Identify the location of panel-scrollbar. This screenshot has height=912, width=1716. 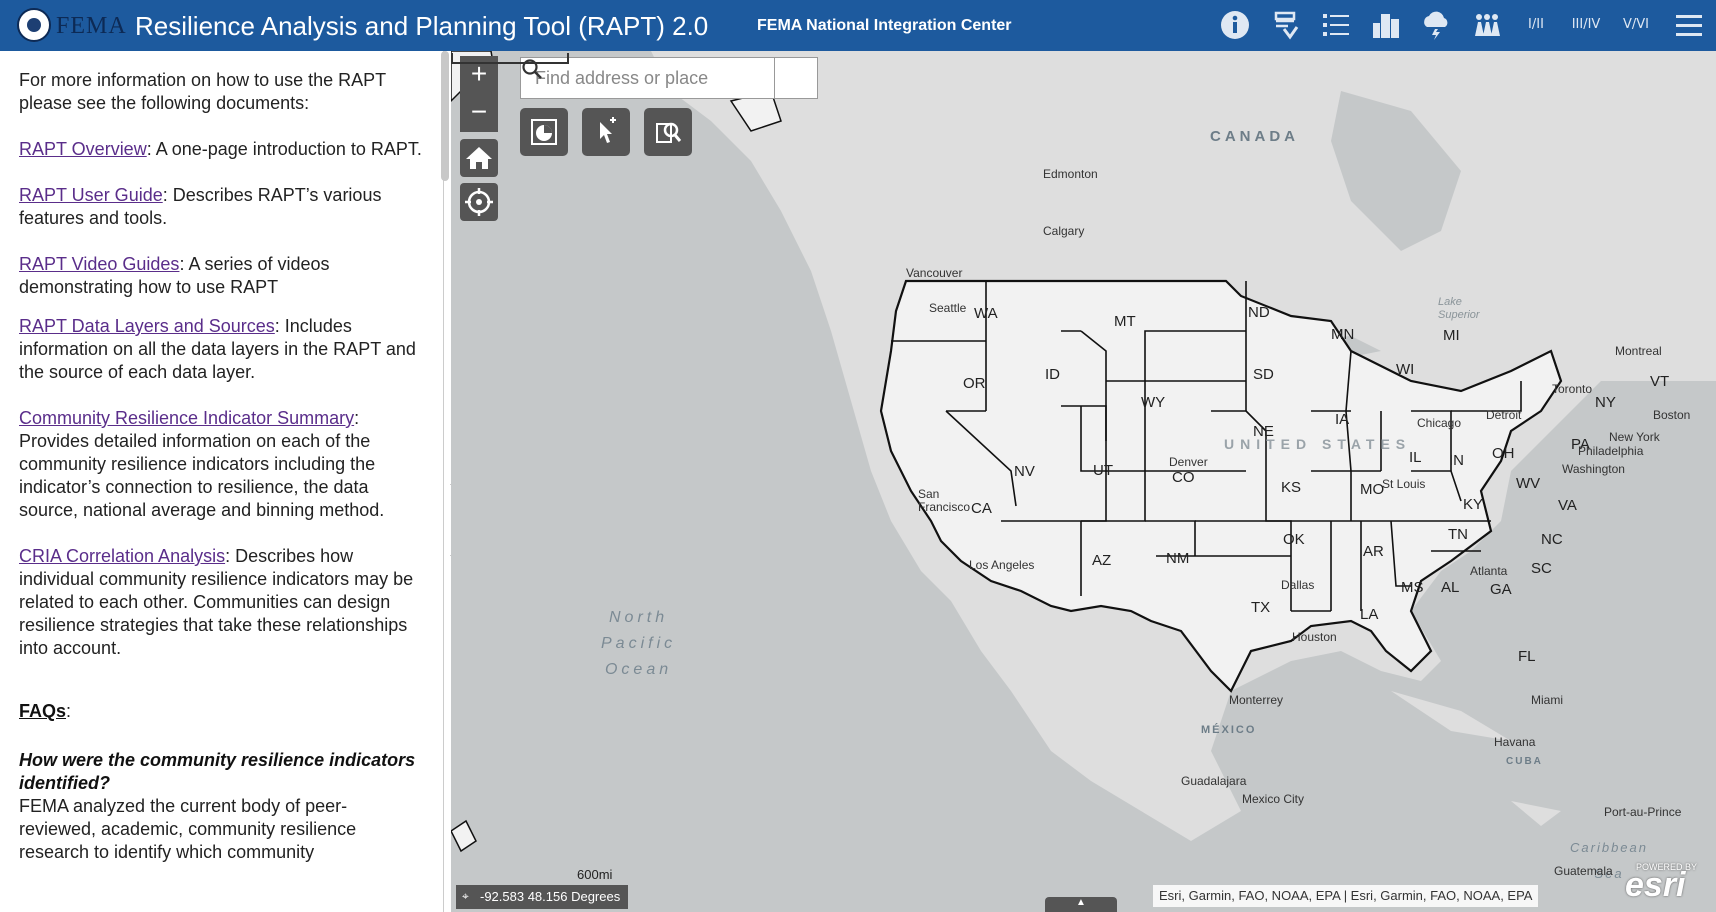
(445, 116).